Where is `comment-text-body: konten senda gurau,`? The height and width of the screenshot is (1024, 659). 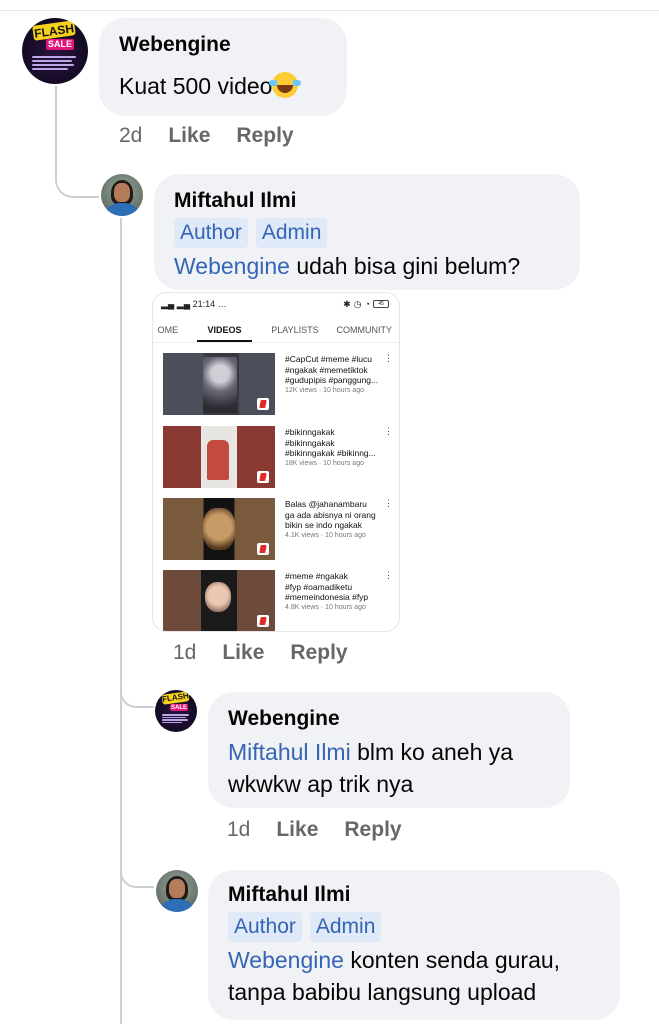
comment-text-body: konten senda gurau, is located at coordinates (452, 960).